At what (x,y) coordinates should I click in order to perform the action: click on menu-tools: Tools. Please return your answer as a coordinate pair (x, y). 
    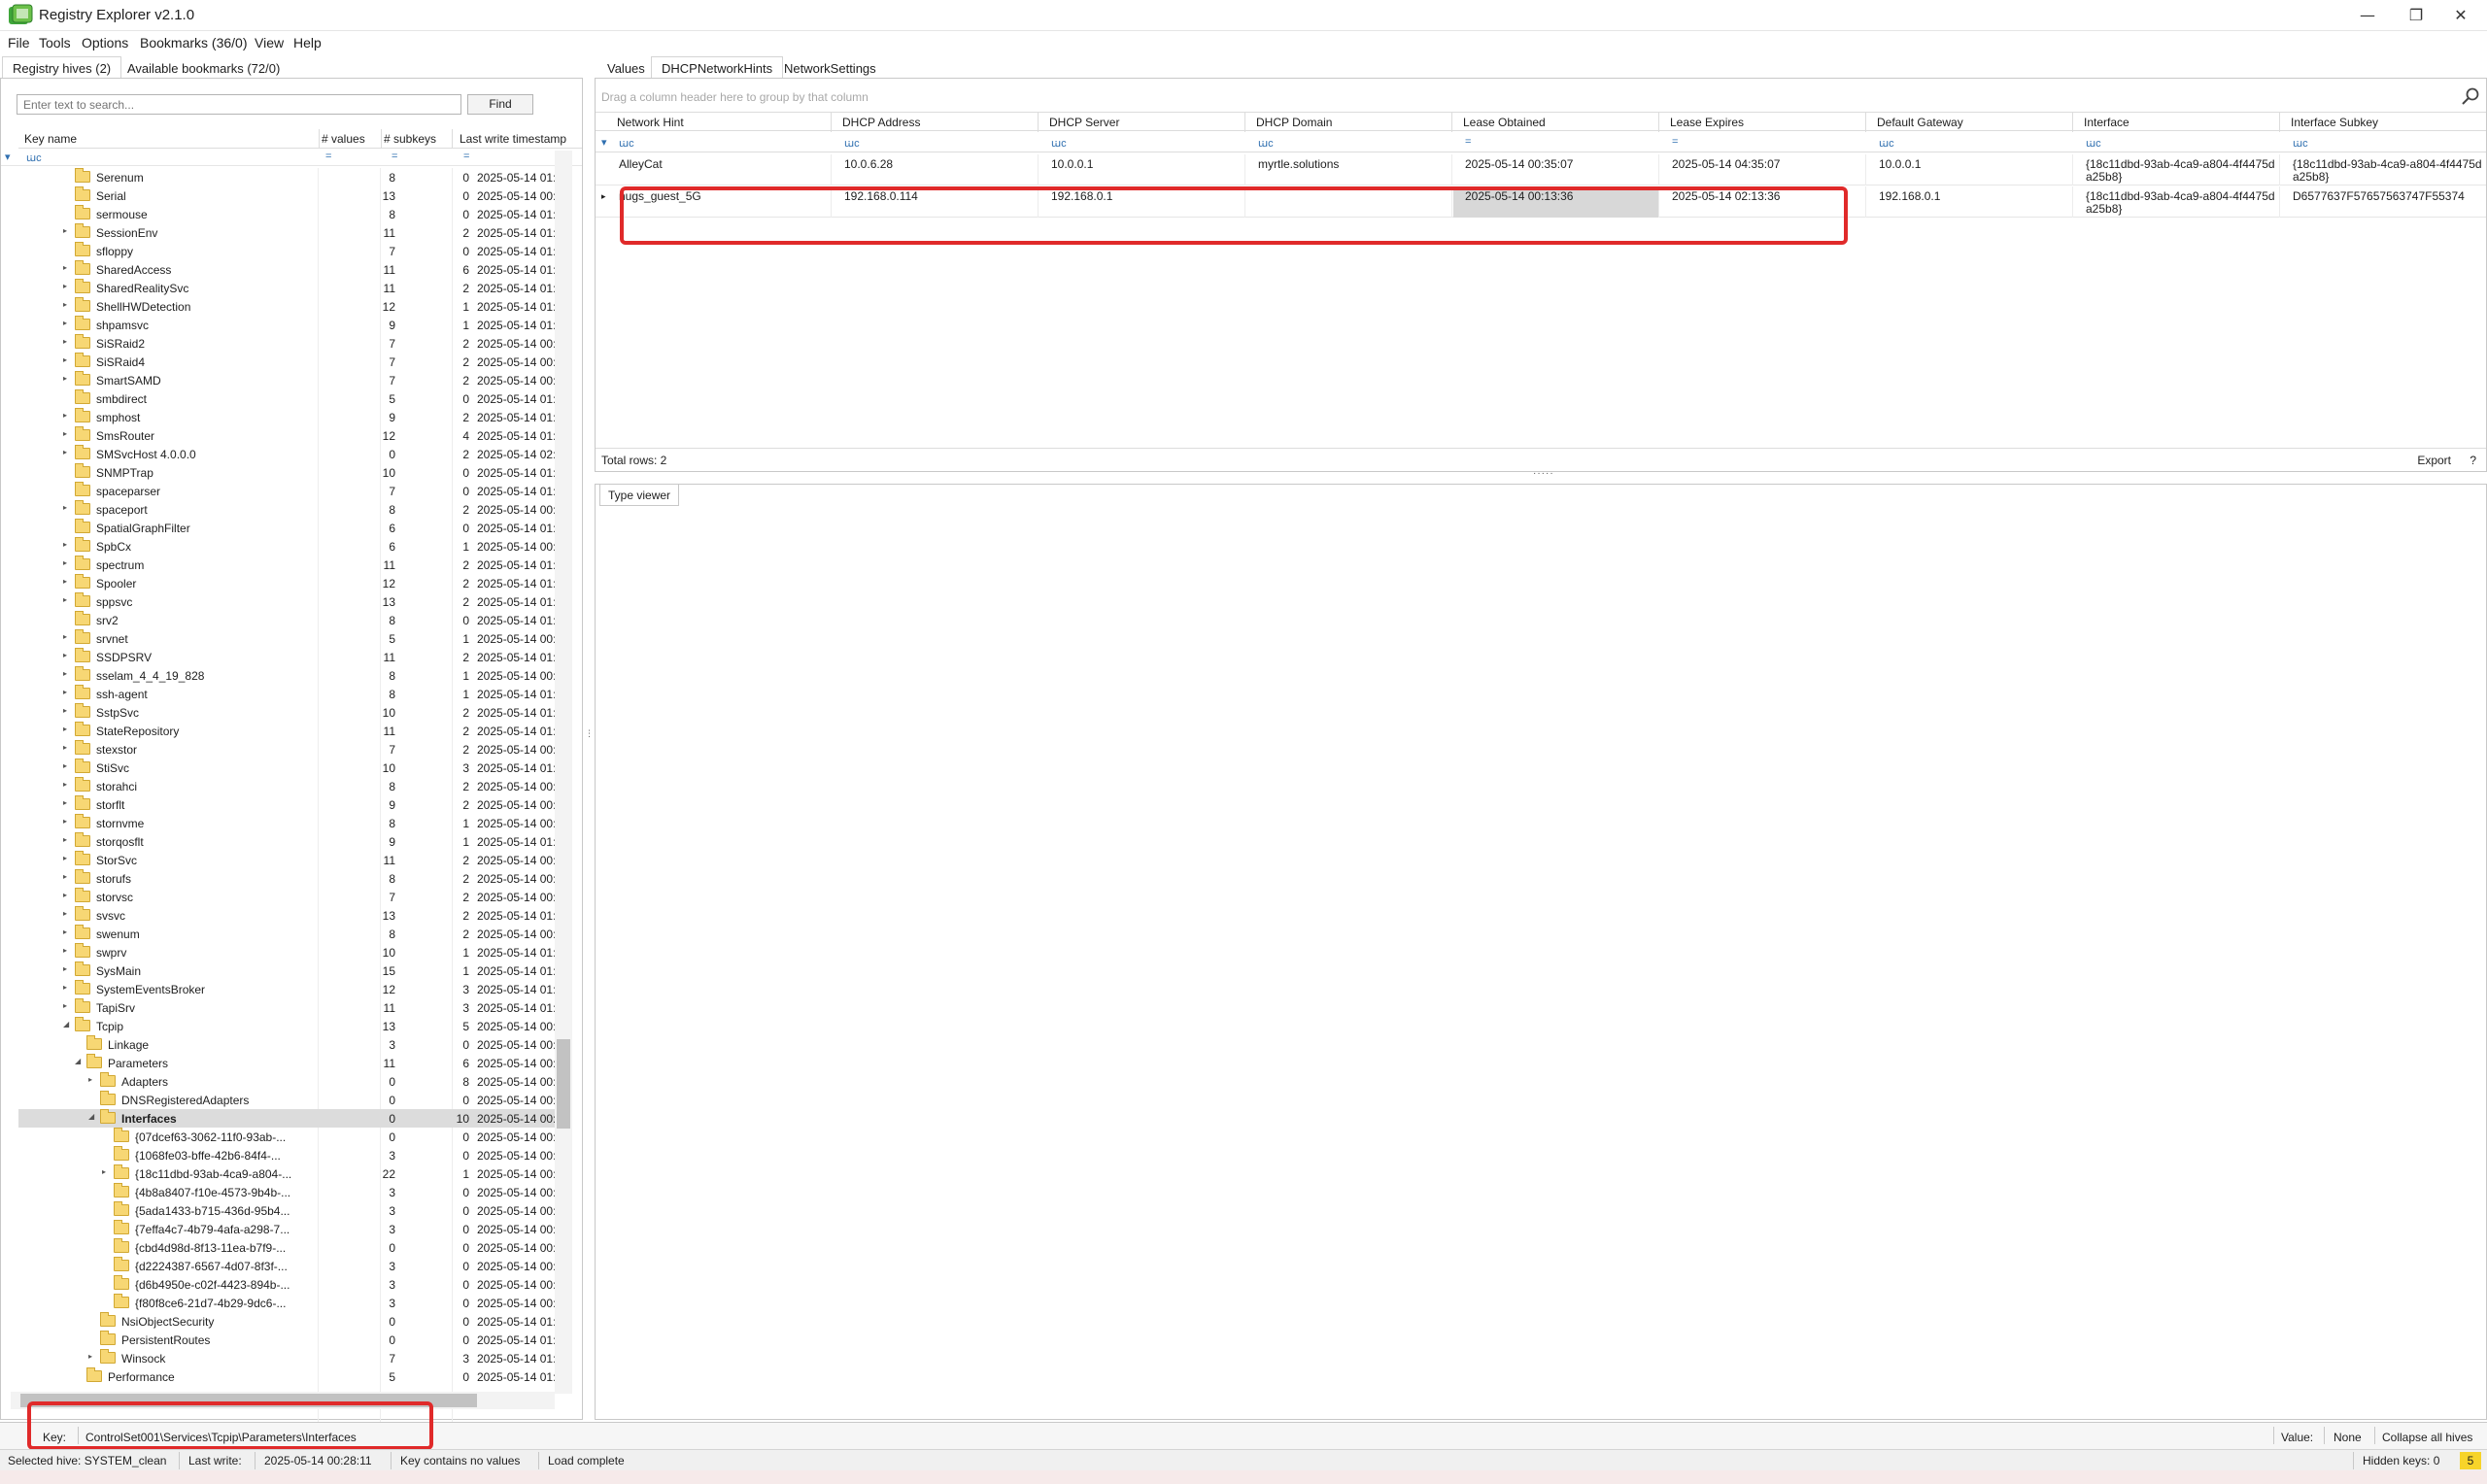
    Looking at the image, I should click on (55, 43).